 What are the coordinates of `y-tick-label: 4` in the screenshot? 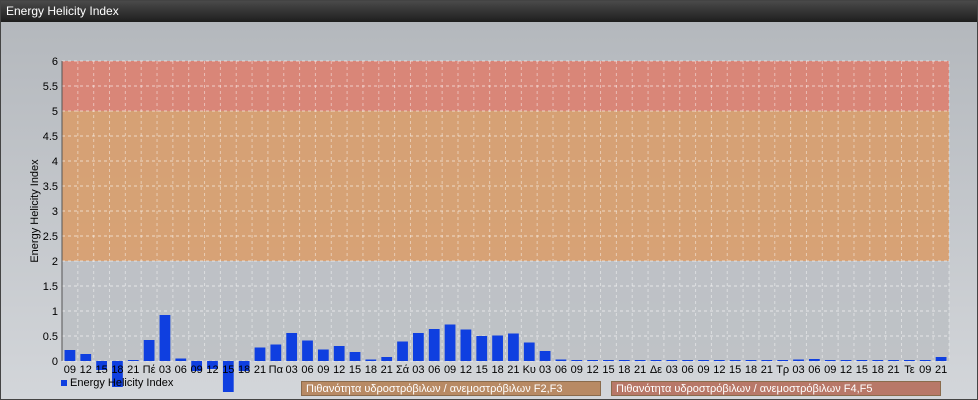 It's located at (55, 162).